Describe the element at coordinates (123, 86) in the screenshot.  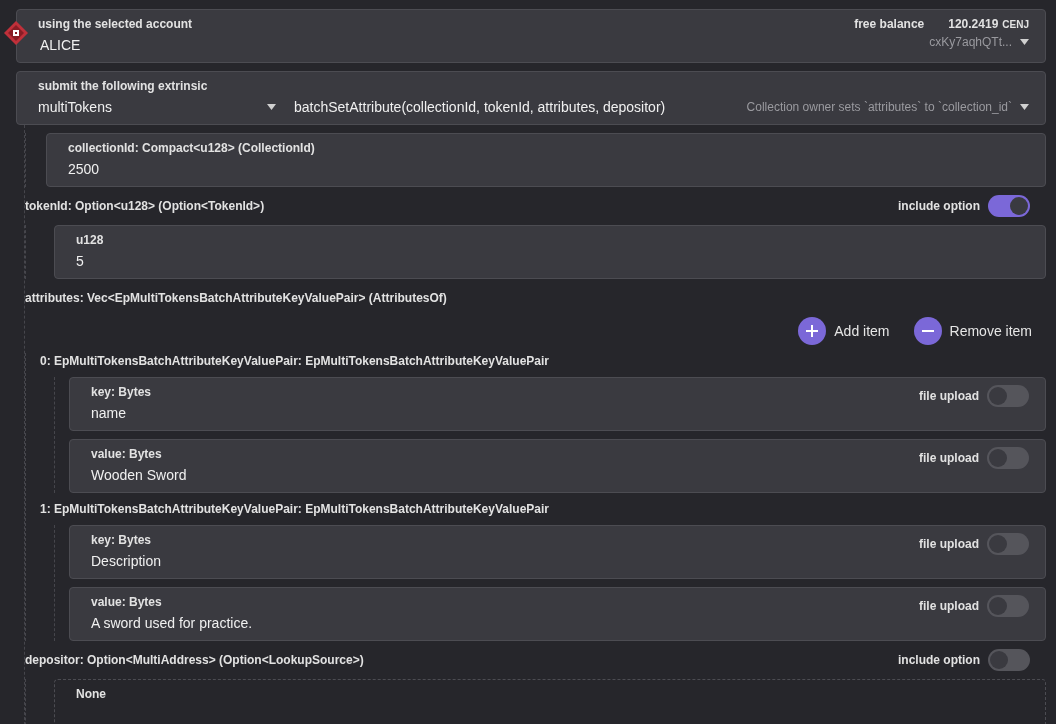
I see `field-label: submit the following extrinsic` at that location.